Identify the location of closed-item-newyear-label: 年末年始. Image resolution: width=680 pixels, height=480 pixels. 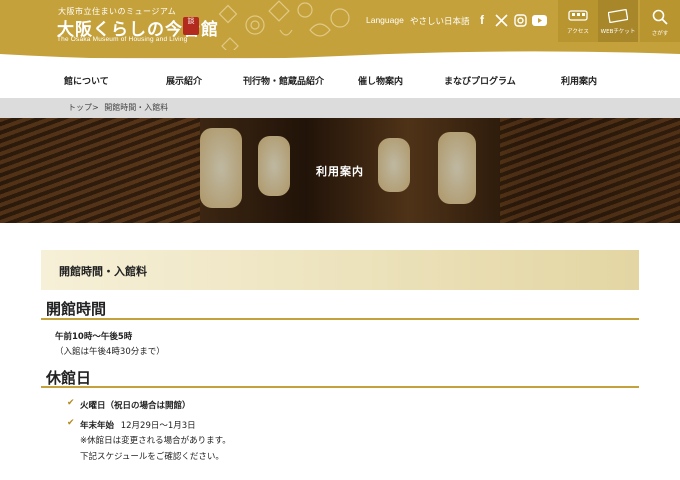
(97, 426).